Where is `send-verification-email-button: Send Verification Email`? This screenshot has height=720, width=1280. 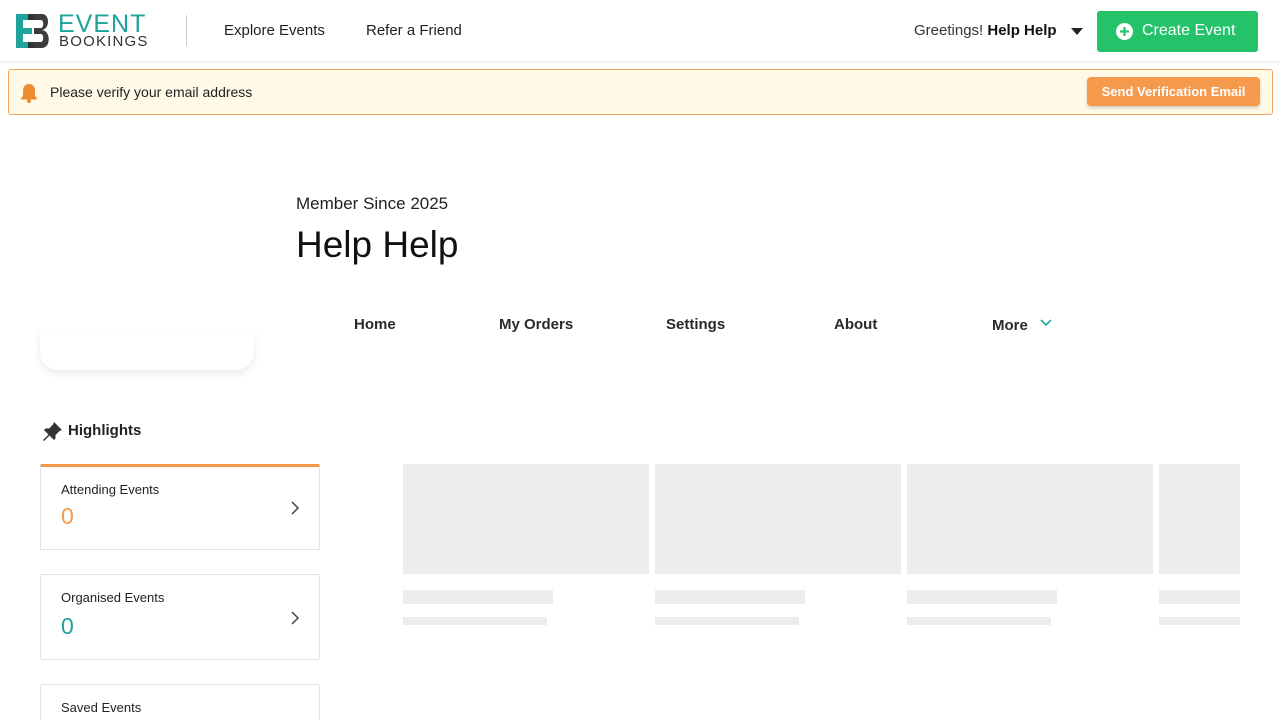
send-verification-email-button: Send Verification Email is located at coordinates (1173, 91).